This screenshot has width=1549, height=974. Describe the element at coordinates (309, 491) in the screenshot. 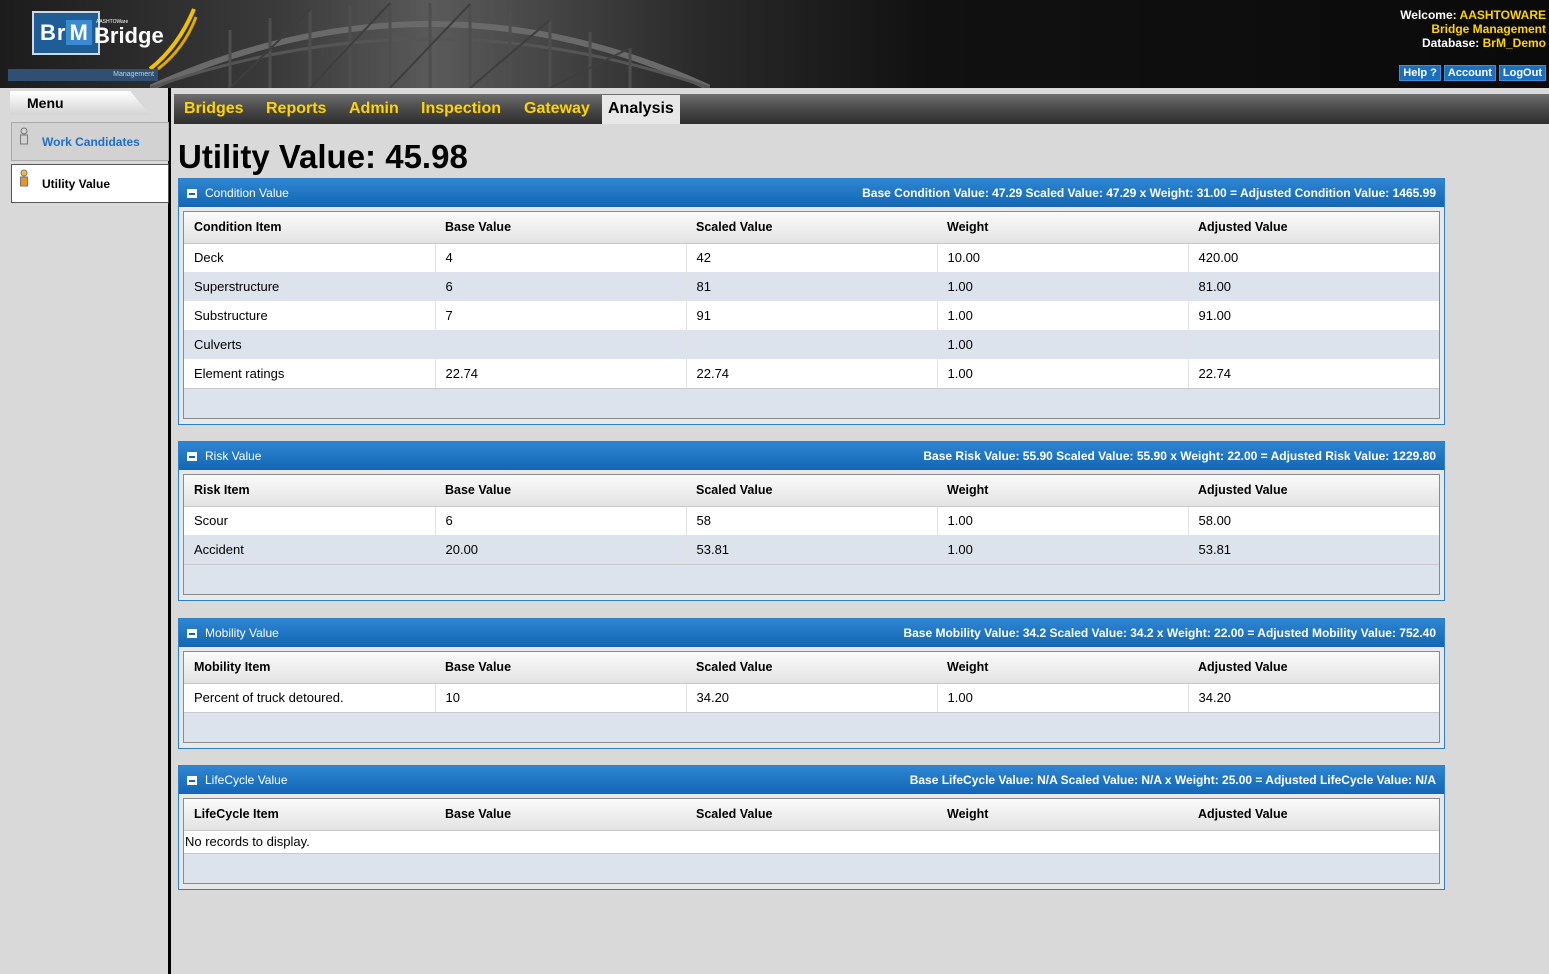

I see `column-header: Risk Item` at that location.